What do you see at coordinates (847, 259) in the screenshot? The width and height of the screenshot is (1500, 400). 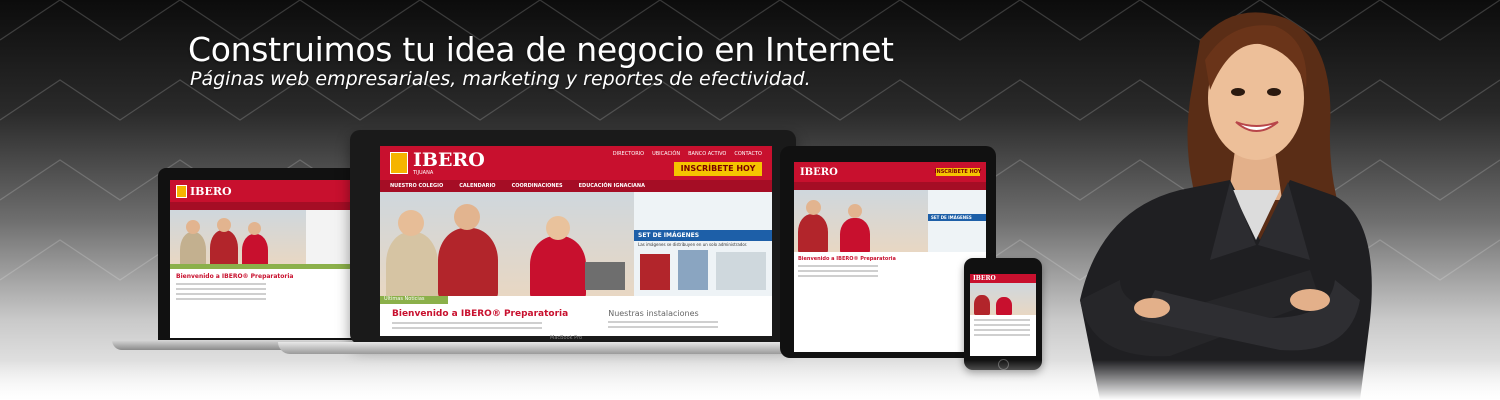 I see `tablet-welcome: Bienvenido a IBERO® Preparatoria` at bounding box center [847, 259].